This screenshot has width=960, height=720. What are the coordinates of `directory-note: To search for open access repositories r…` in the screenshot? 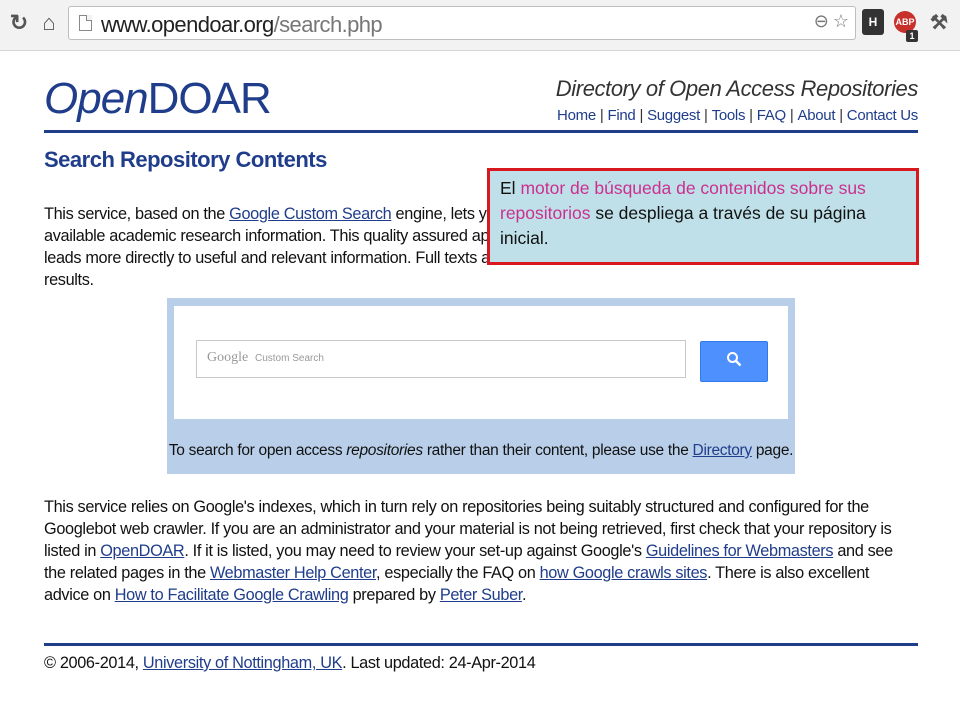 It's located at (481, 450).